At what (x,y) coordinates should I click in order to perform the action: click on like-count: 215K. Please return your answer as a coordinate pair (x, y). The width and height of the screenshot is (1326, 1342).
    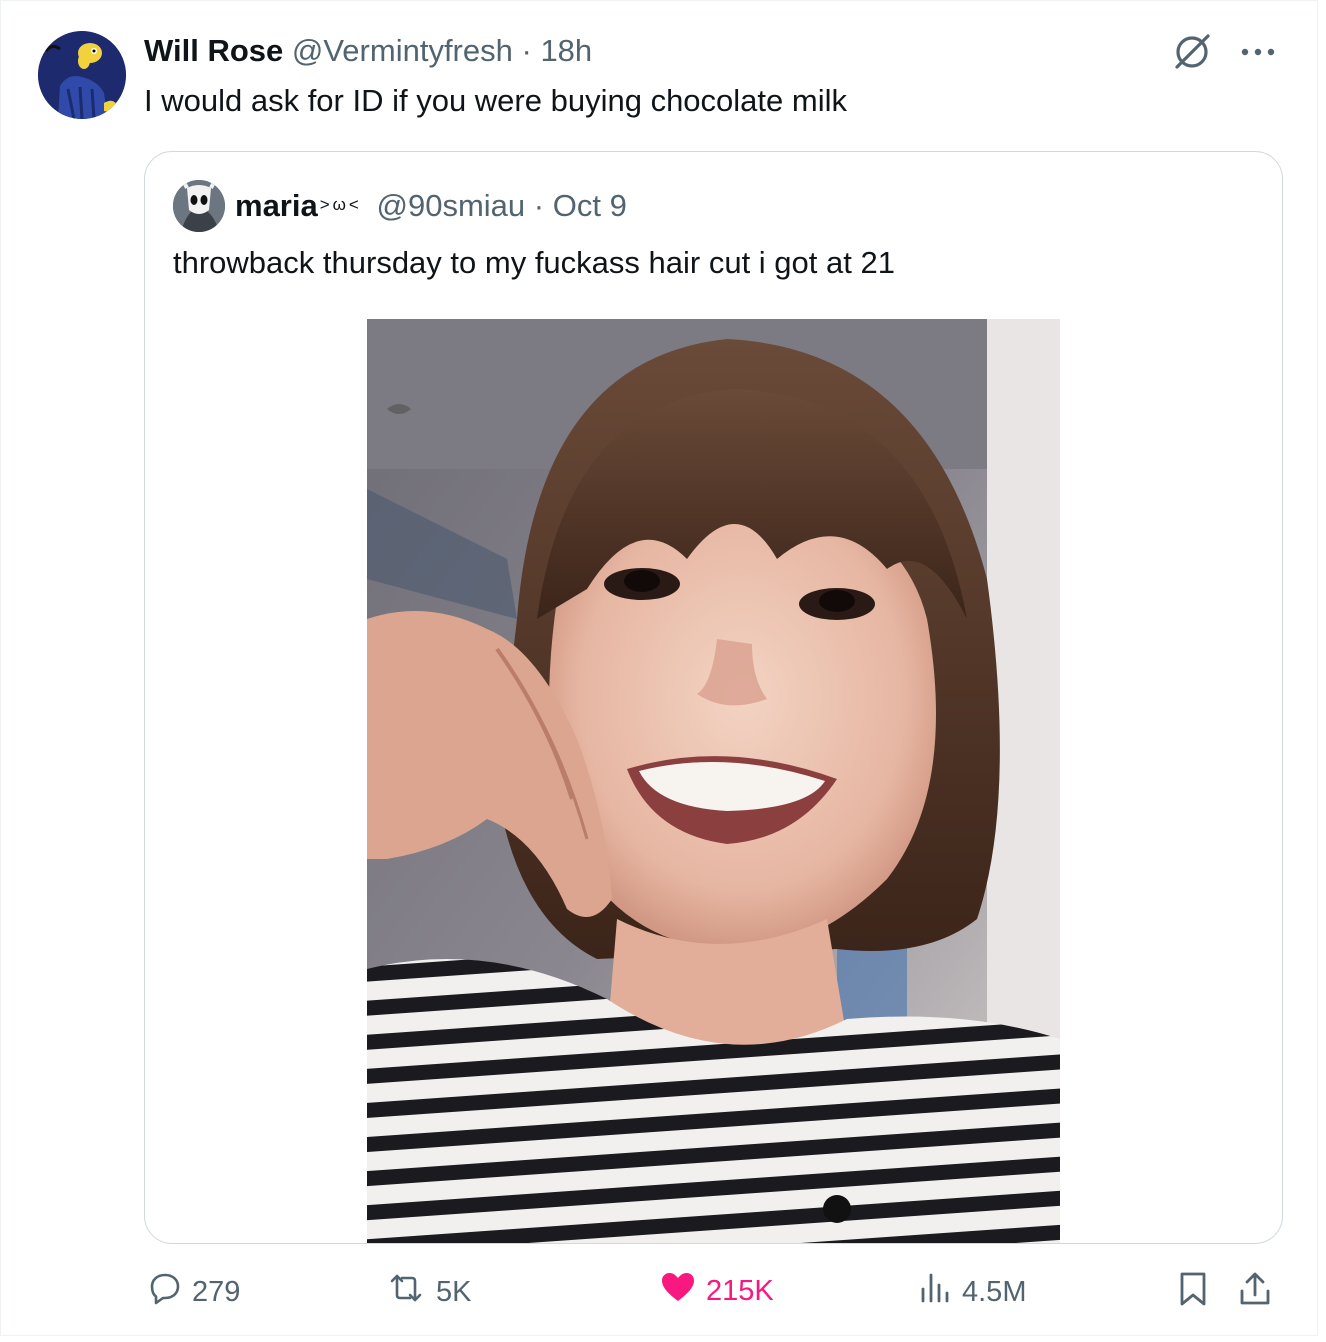
    Looking at the image, I should click on (740, 1290).